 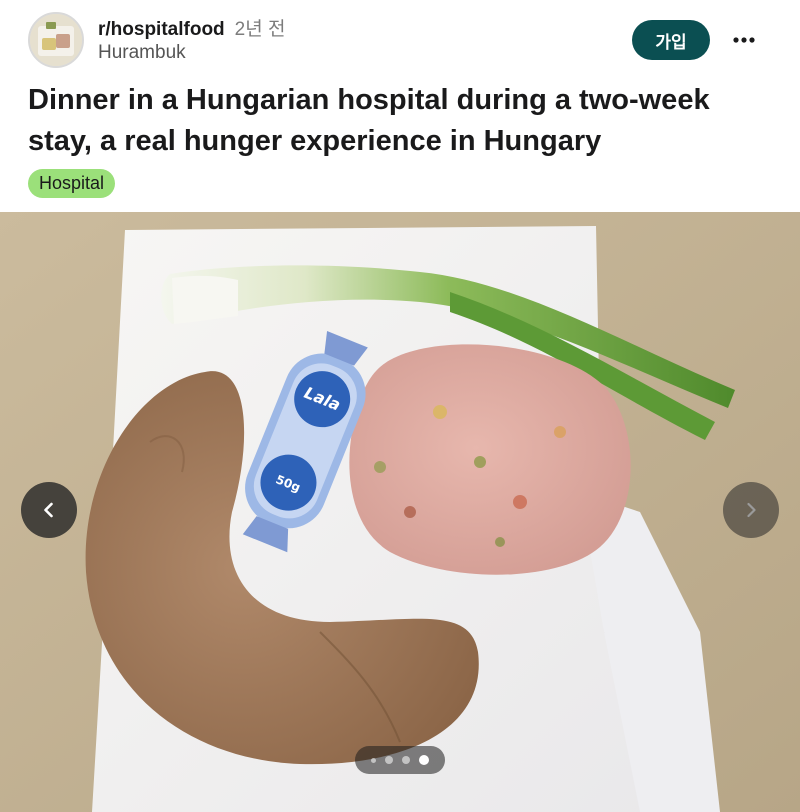 I want to click on author-name: Hurambuk, so click(x=142, y=53).